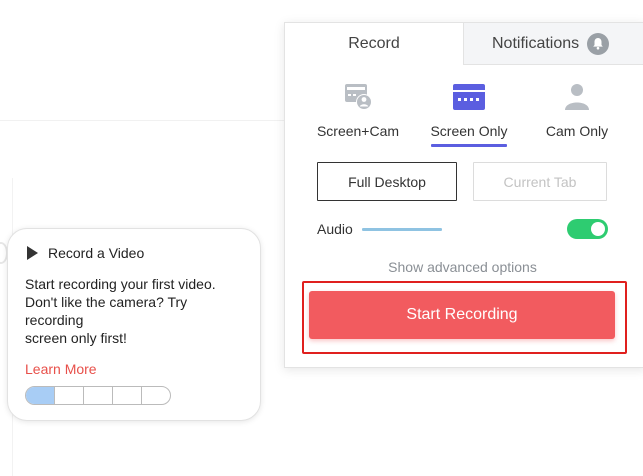  I want to click on onboarding-body-line: screen only first!, so click(76, 338).